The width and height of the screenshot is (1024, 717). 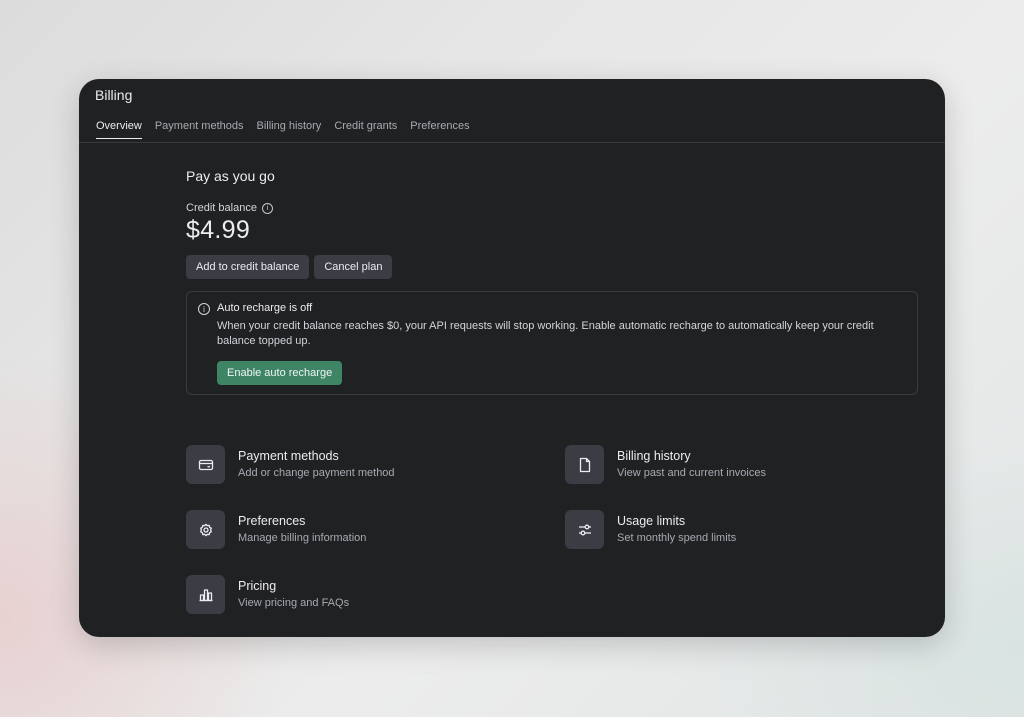 I want to click on card-pricing: Pricing View pricing and FAQs, so click(x=267, y=594).